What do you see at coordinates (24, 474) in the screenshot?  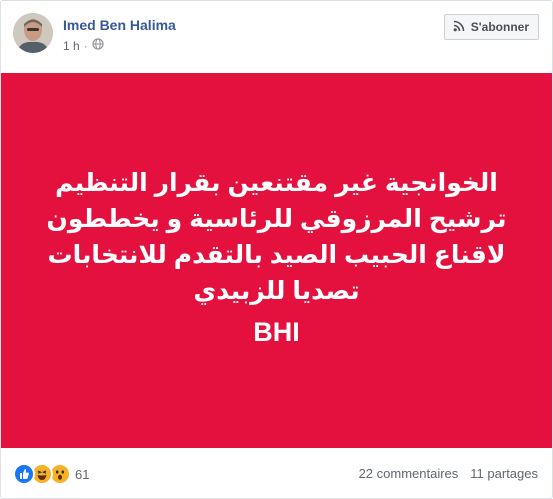 I see `like-icon` at bounding box center [24, 474].